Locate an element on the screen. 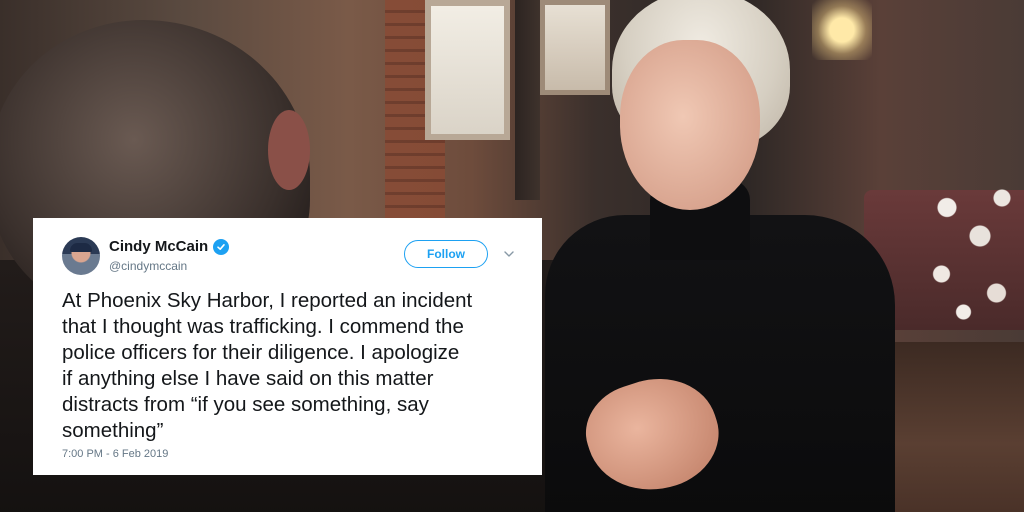 The height and width of the screenshot is (512, 1024). interviewer-ear is located at coordinates (289, 150).